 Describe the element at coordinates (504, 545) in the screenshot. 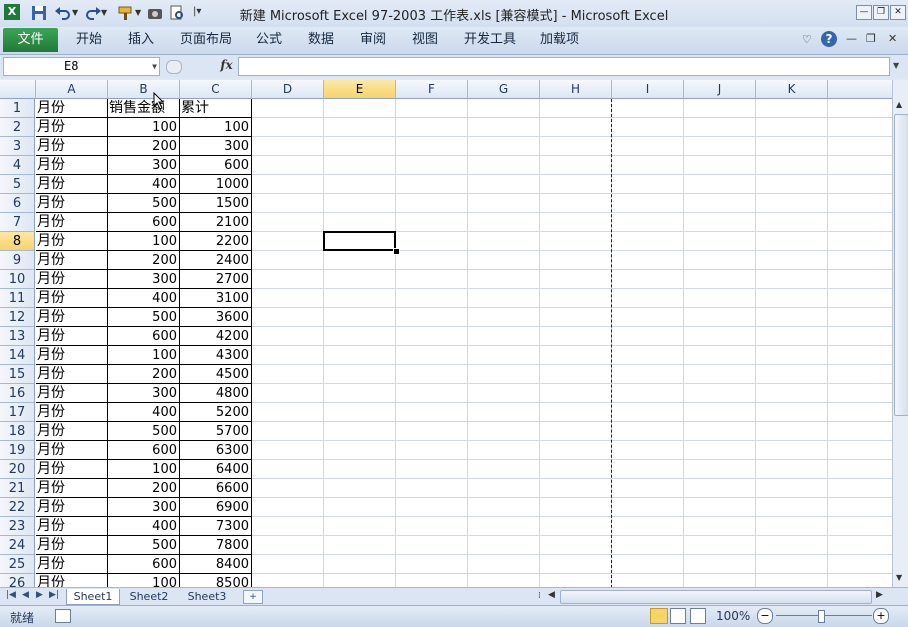

I see `cell-g24` at that location.